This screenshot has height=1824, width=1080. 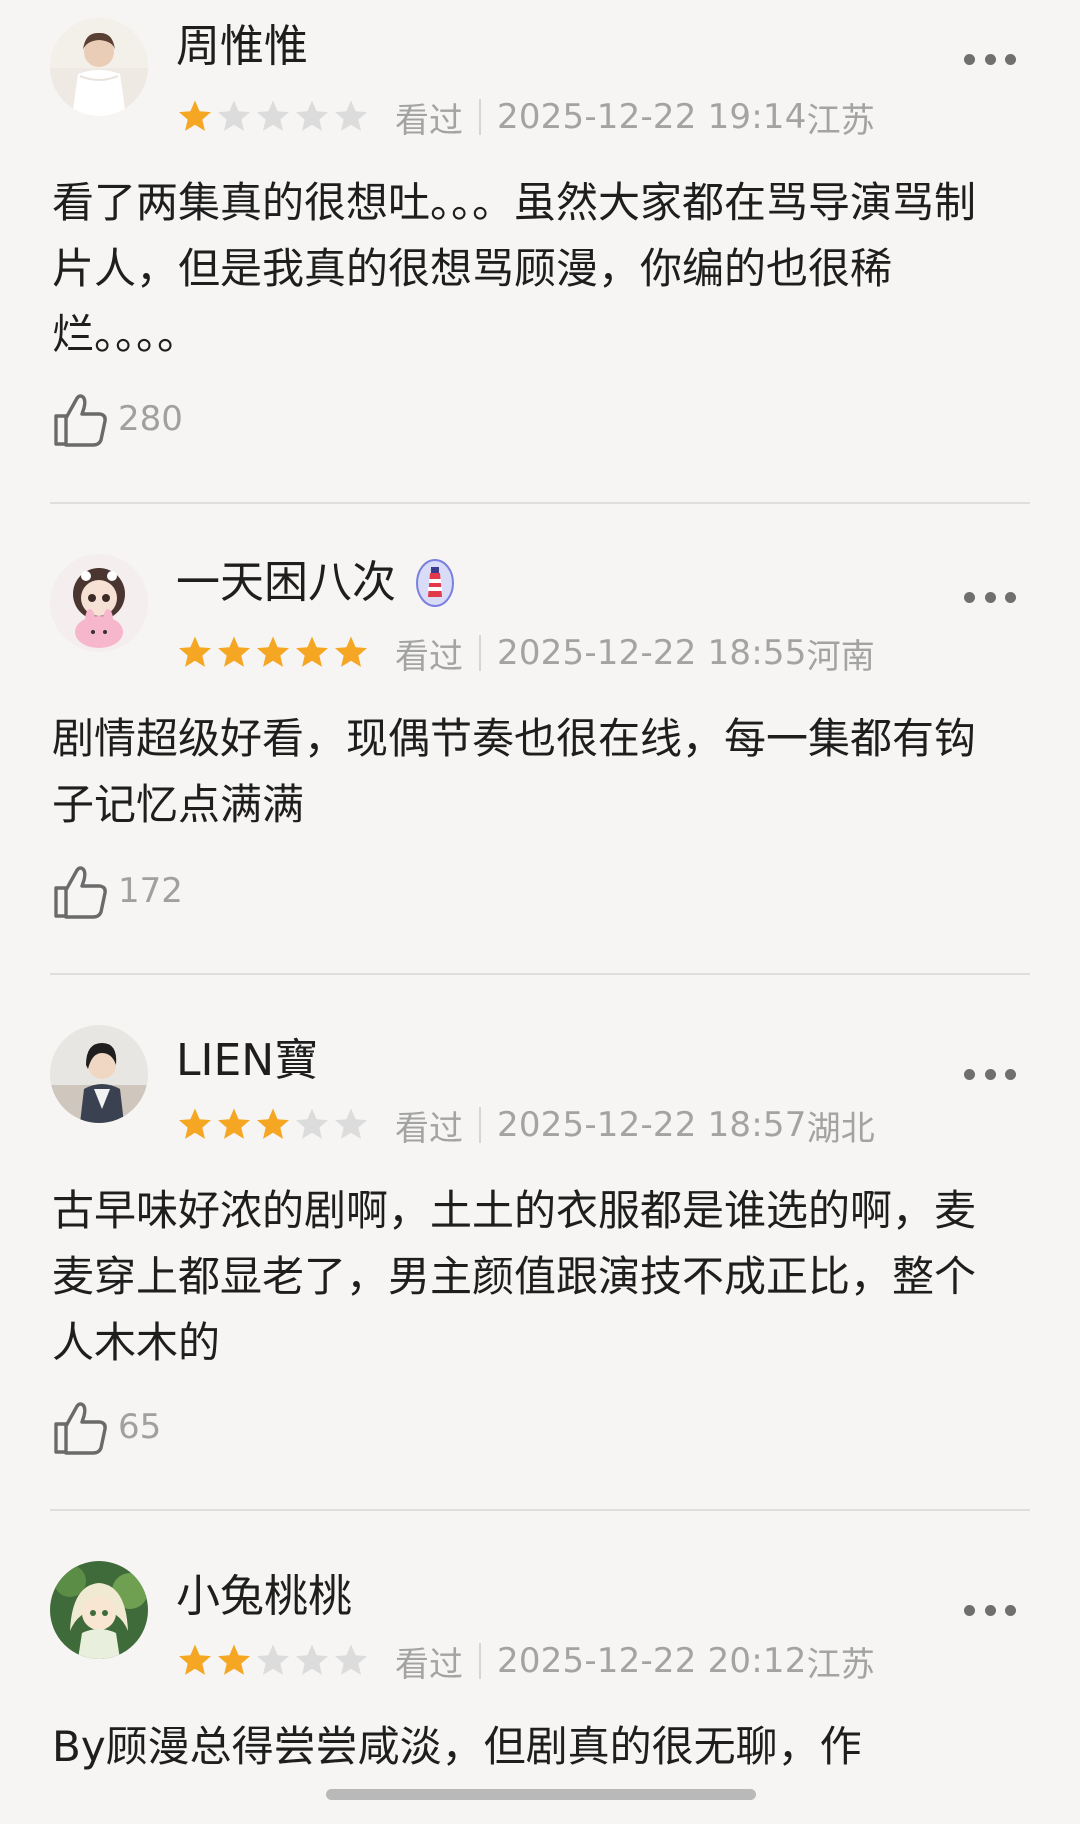 I want to click on username-row: 一天困八次, so click(x=315, y=583).